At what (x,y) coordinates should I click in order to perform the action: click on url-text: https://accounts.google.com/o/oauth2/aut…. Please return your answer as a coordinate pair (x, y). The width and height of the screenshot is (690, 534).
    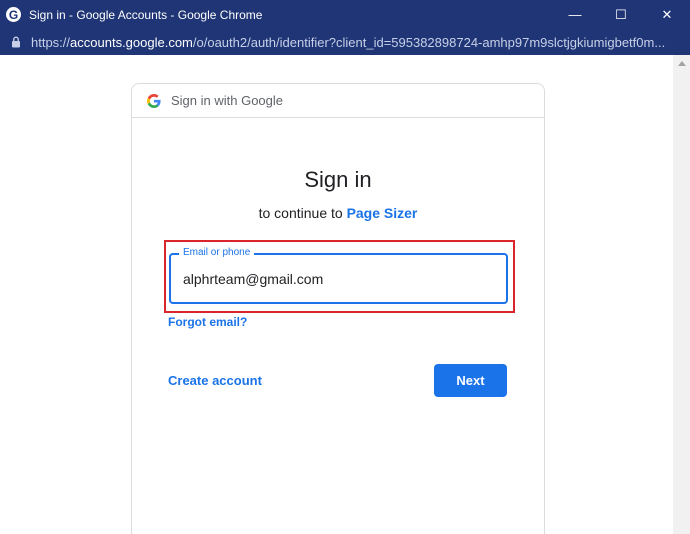
    Looking at the image, I should click on (348, 42).